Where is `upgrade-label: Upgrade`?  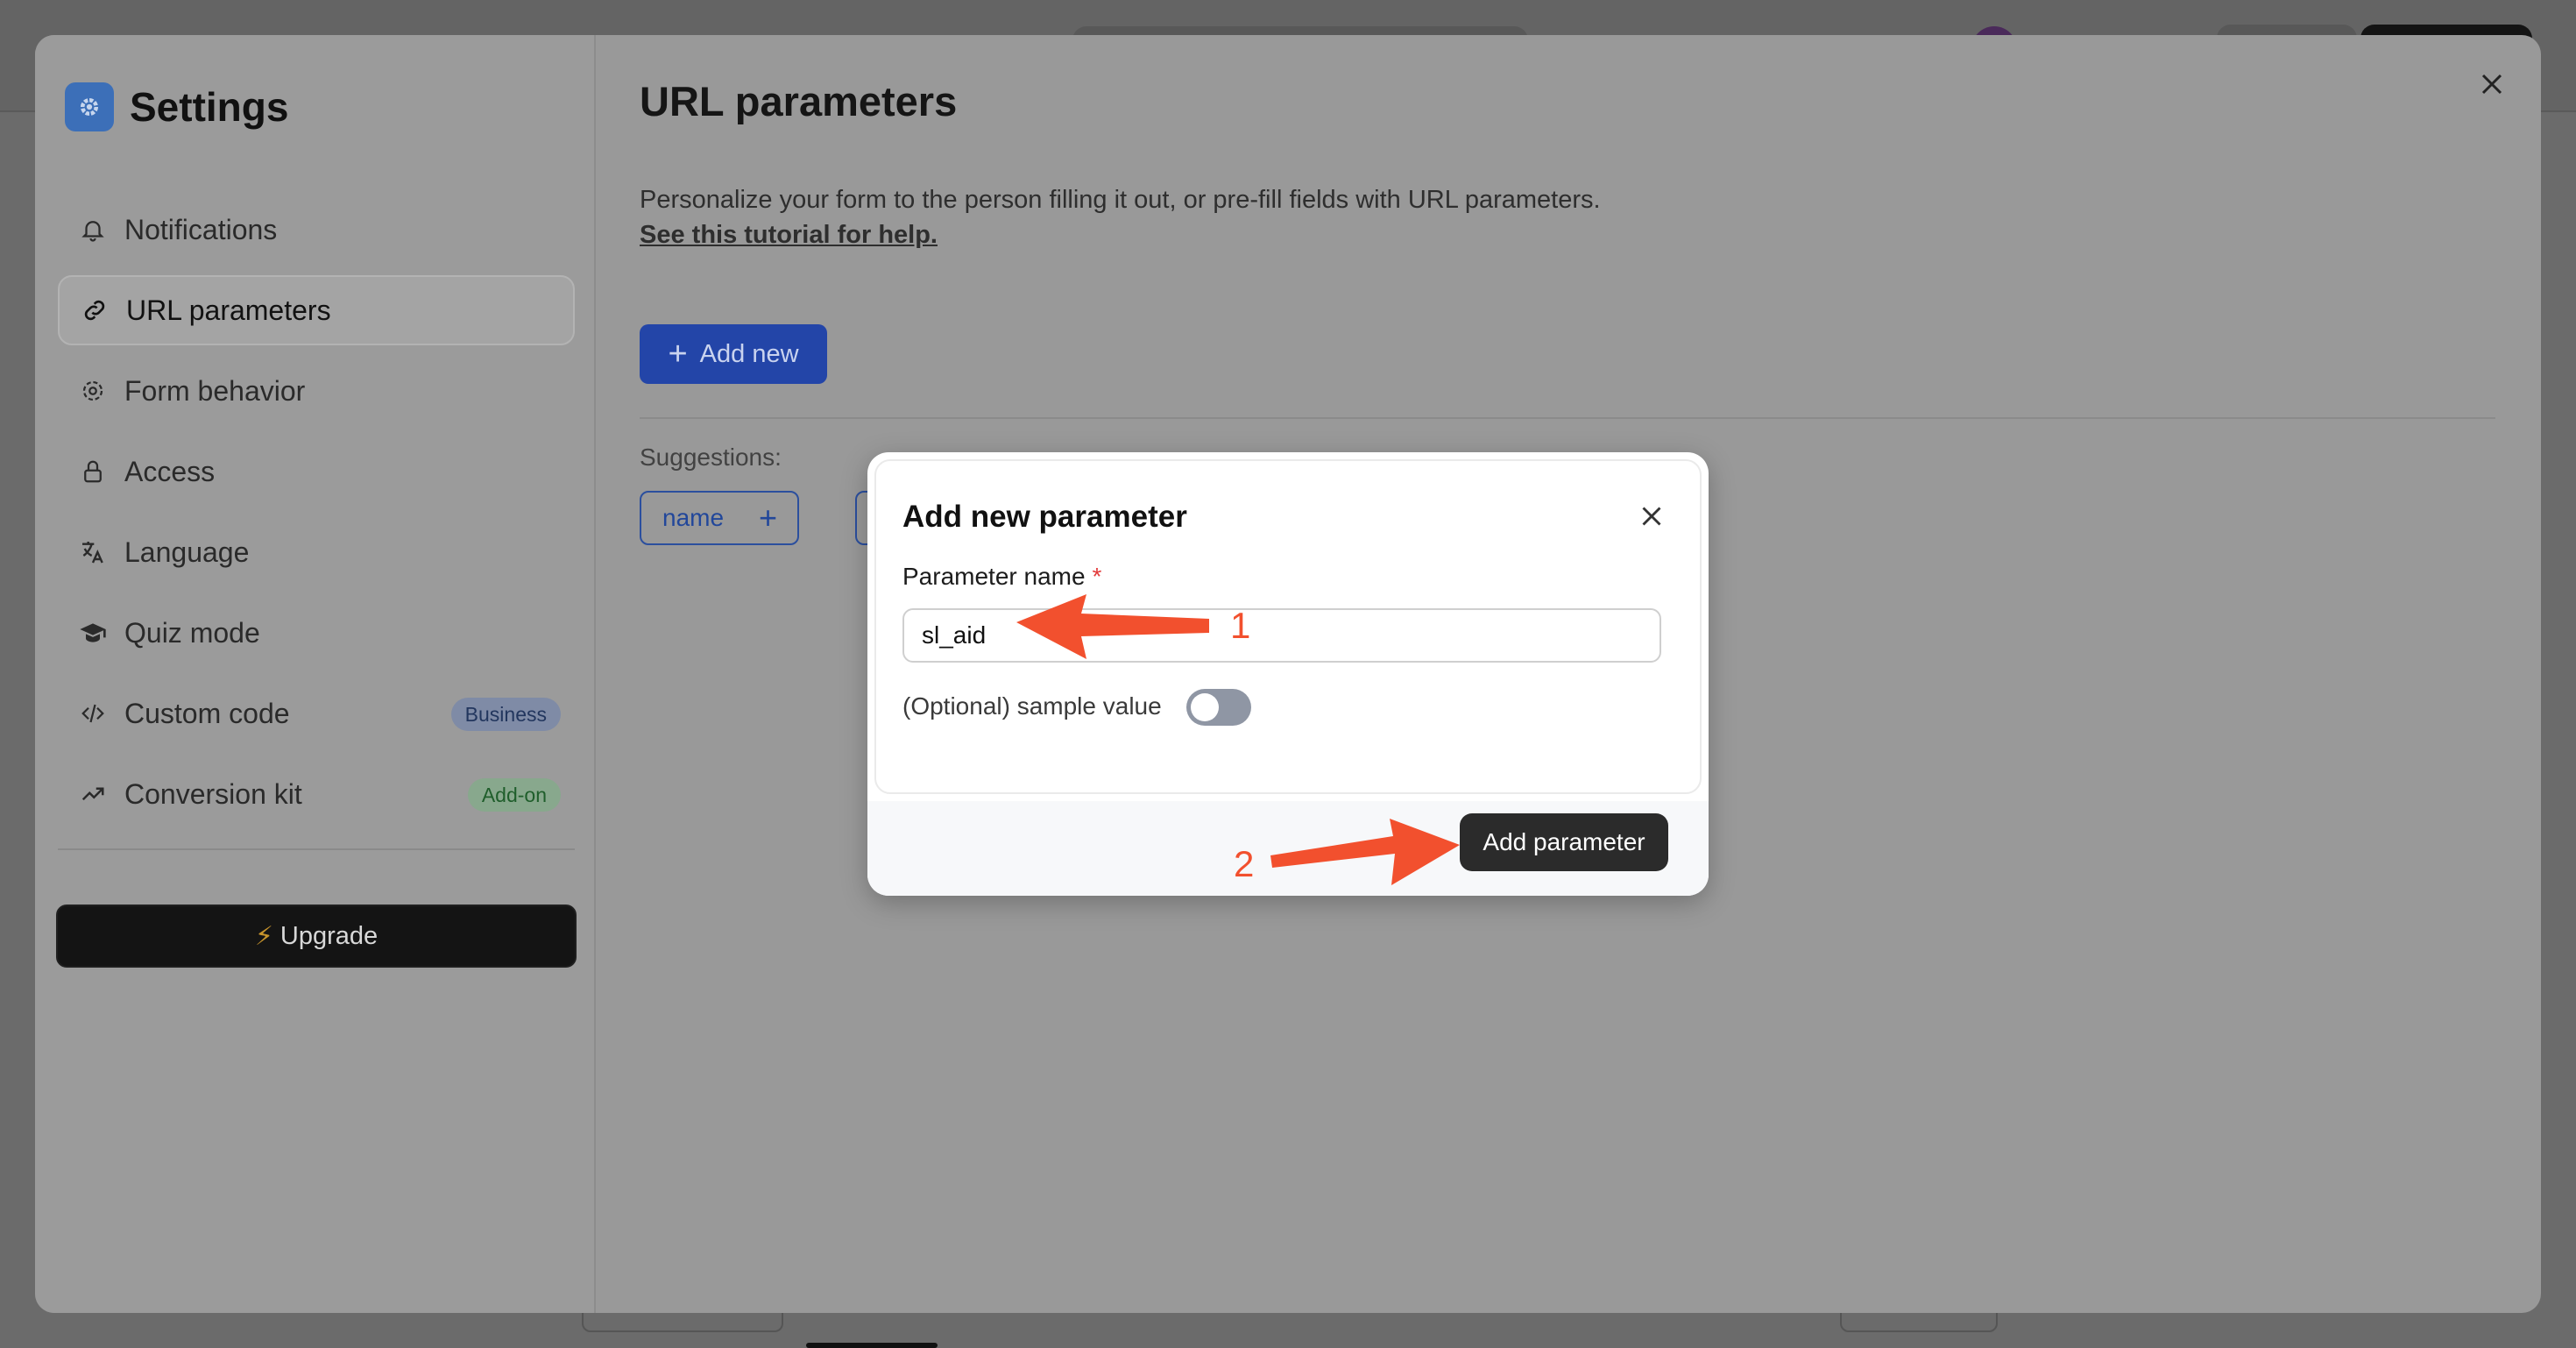
upgrade-label: Upgrade is located at coordinates (329, 935).